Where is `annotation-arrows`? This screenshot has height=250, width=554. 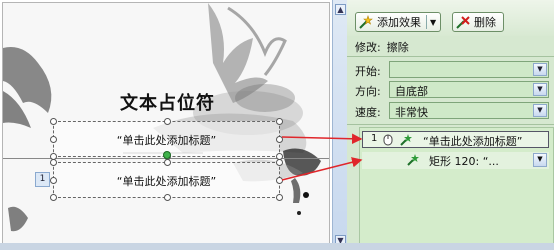 annotation-arrows is located at coordinates (322, 157).